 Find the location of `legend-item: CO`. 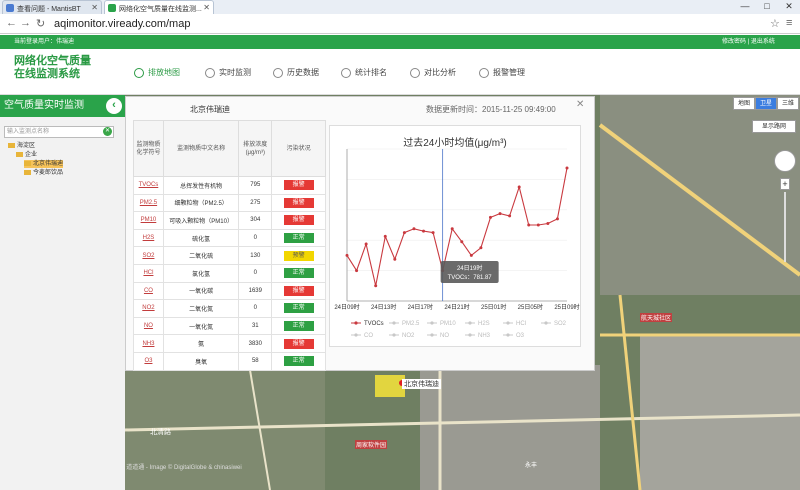

legend-item: CO is located at coordinates (368, 336).